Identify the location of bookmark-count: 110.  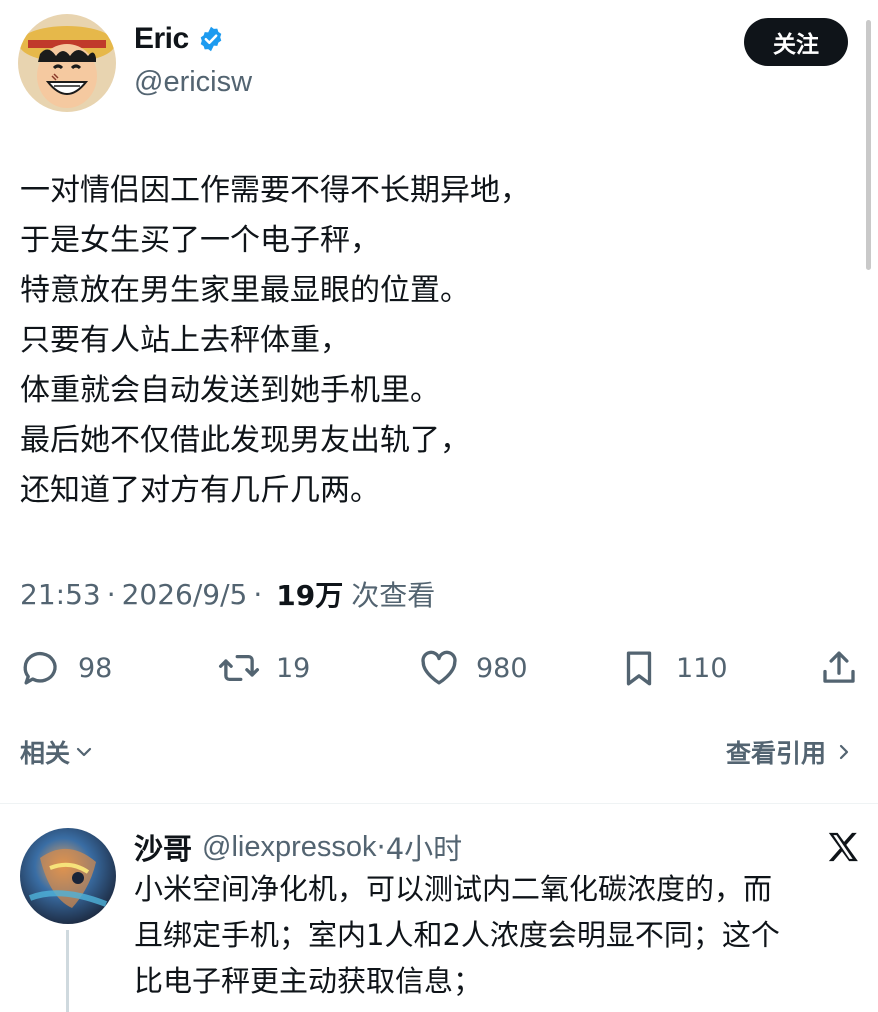
(702, 668).